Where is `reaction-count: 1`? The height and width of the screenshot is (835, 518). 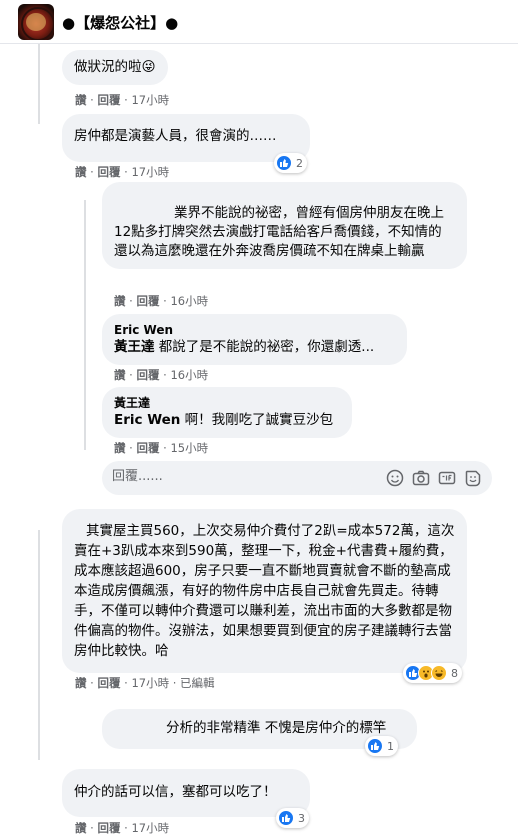
reaction-count: 1 is located at coordinates (390, 746).